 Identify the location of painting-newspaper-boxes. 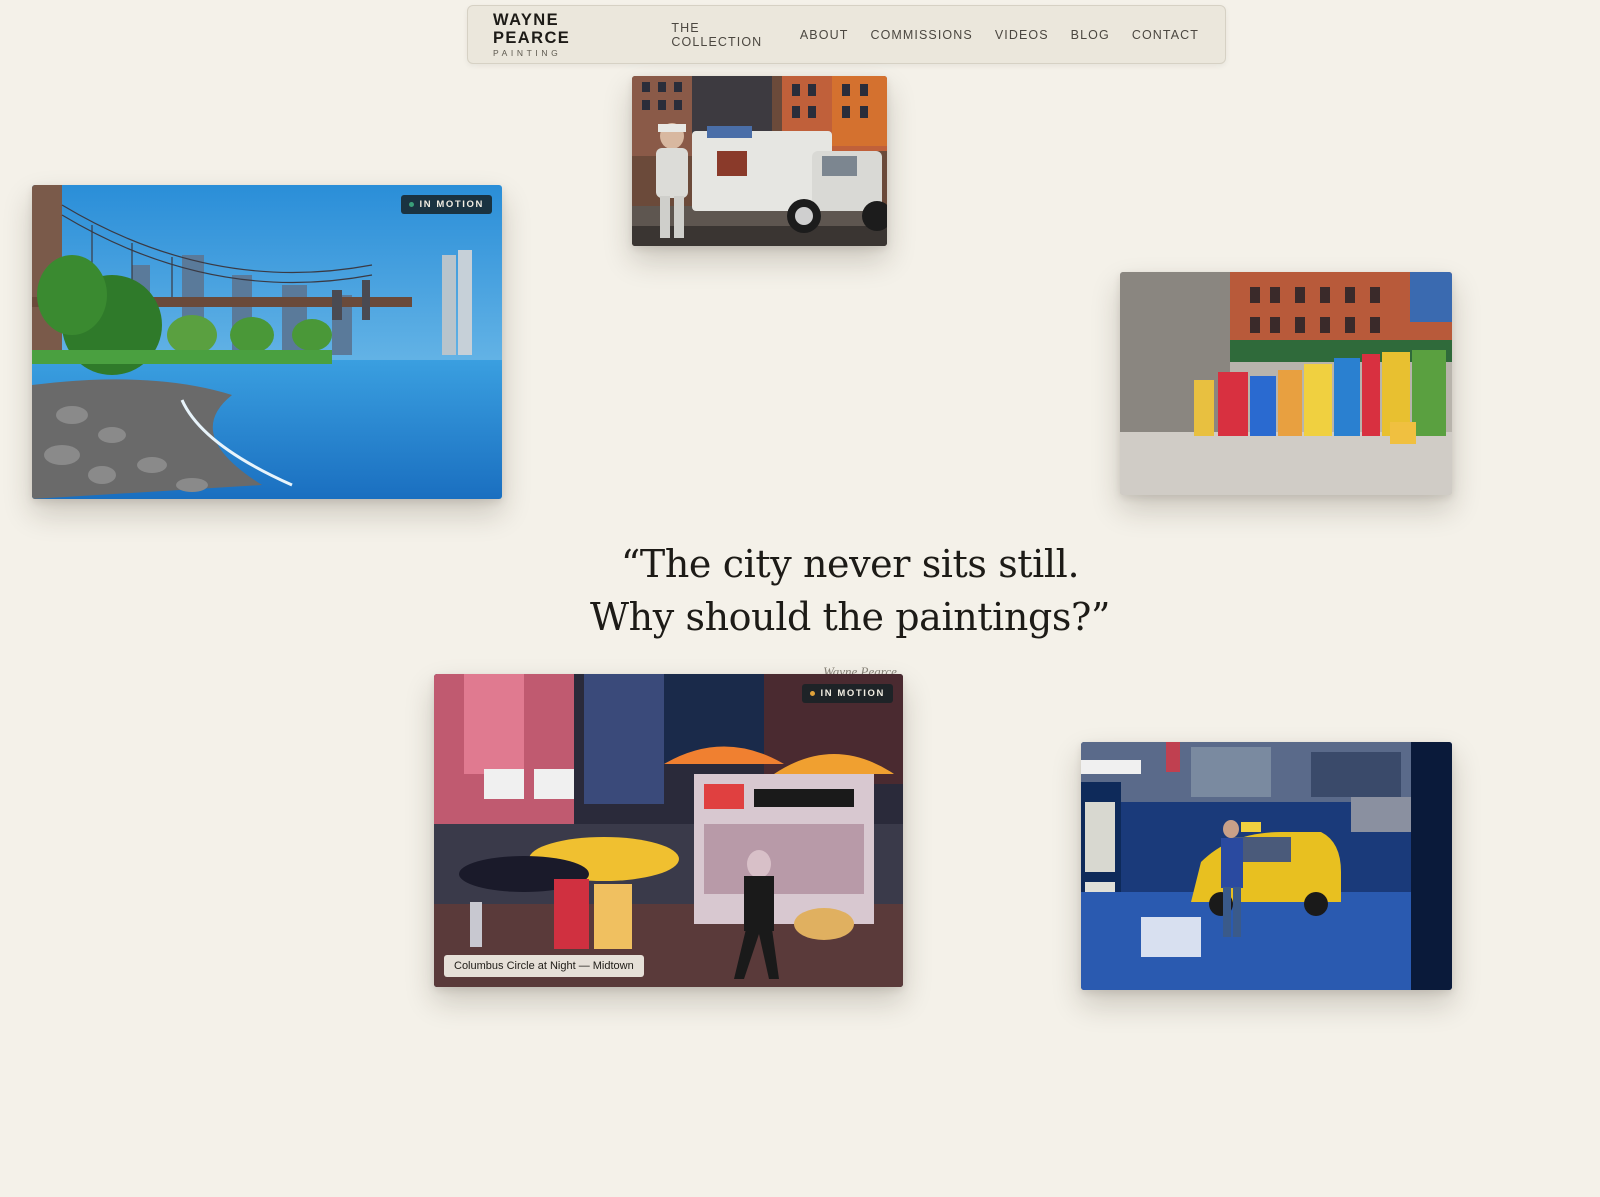
(1286, 383).